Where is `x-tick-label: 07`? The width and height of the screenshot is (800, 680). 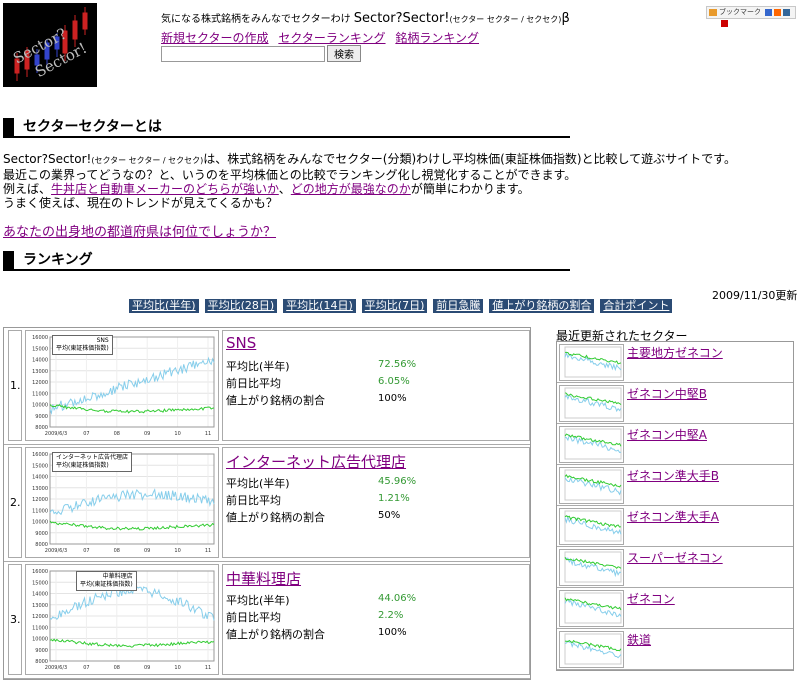
x-tick-label: 07 is located at coordinates (86, 434).